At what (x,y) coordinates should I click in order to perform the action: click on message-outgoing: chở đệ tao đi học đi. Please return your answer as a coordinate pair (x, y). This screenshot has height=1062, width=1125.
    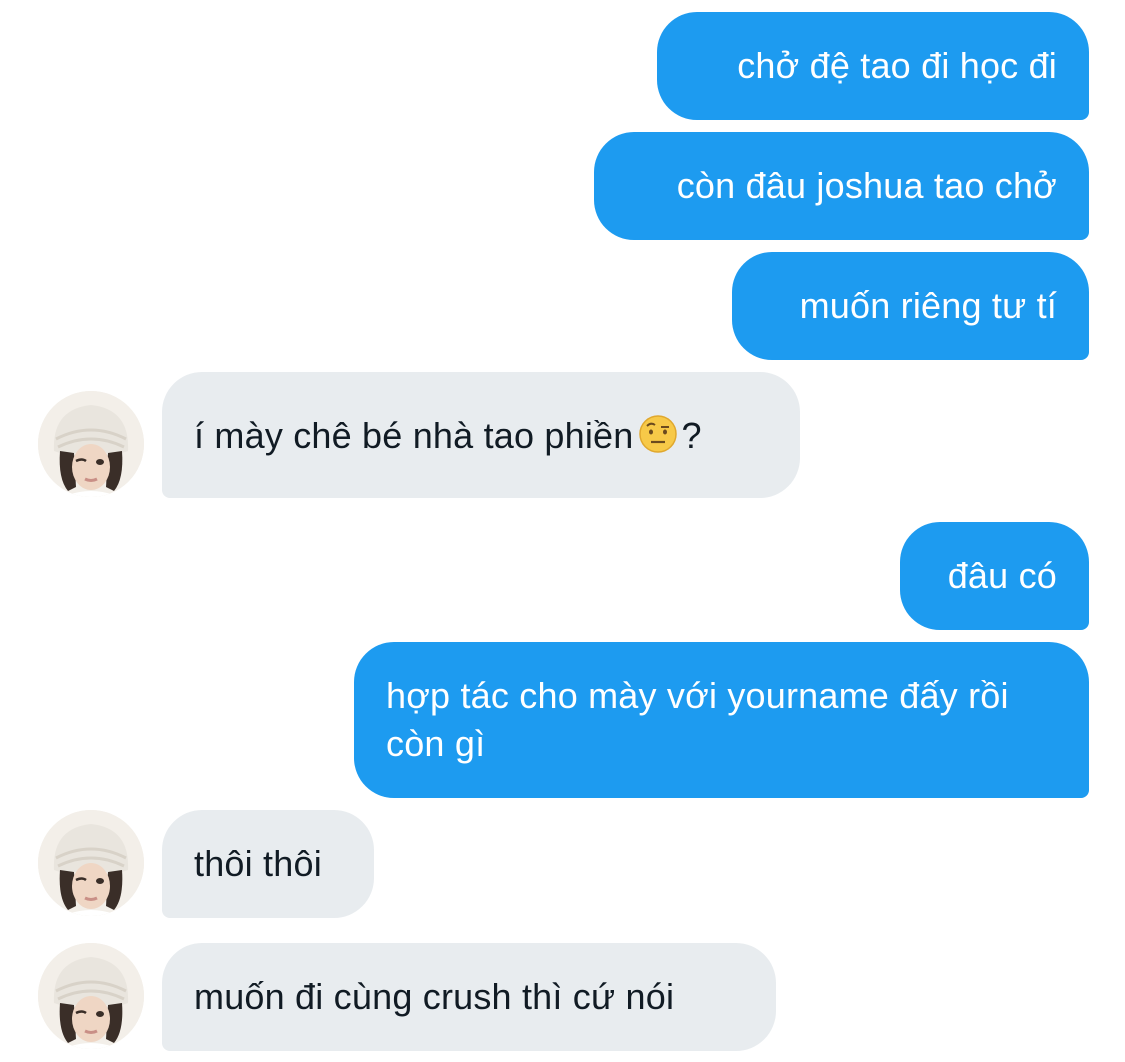
    Looking at the image, I should click on (873, 66).